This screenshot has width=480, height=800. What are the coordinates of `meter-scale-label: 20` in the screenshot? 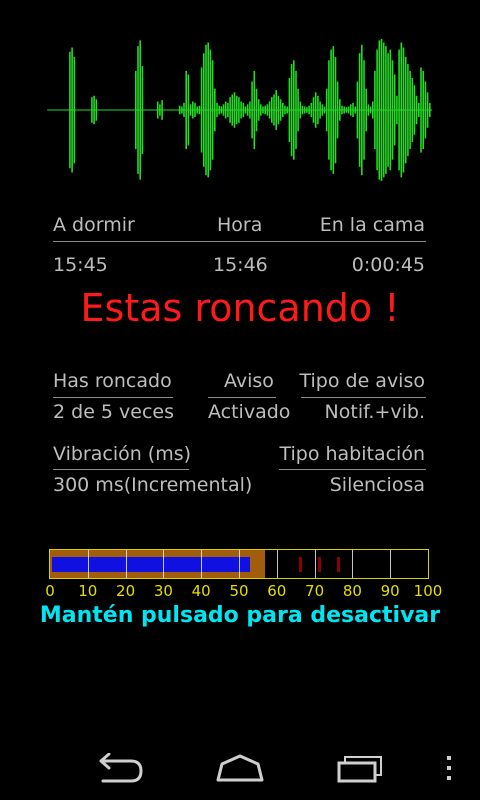 It's located at (126, 591).